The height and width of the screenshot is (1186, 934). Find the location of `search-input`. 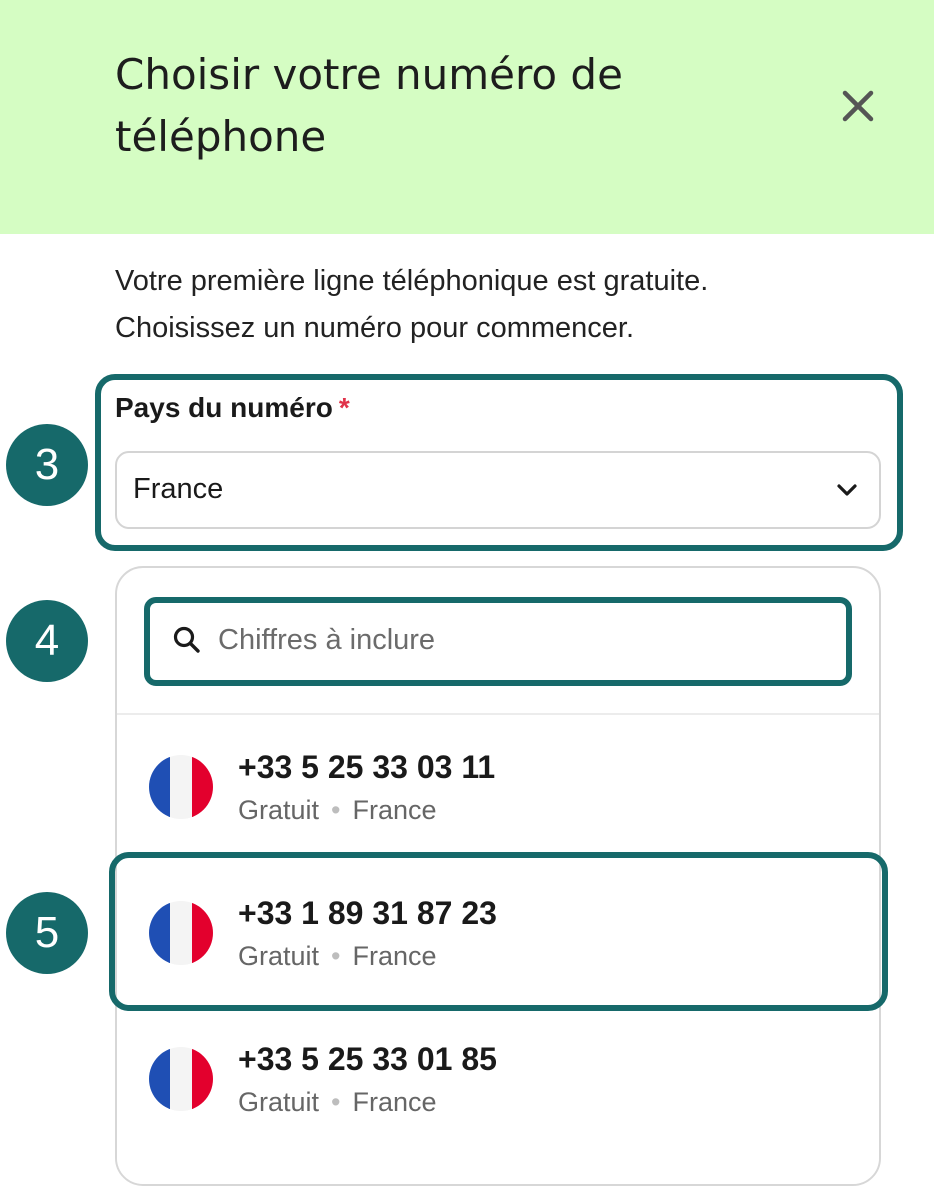

search-input is located at coordinates (518, 640).